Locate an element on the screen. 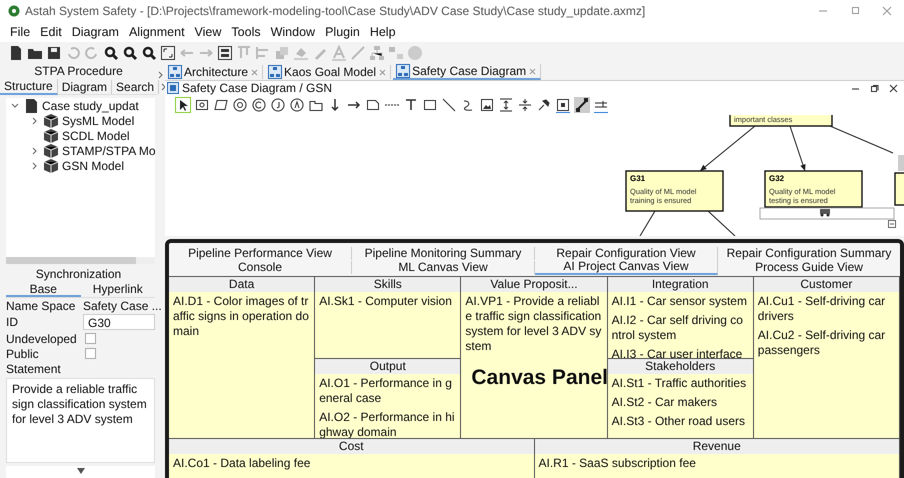 Image resolution: width=904 pixels, height=478 pixels. edit-field is located at coordinates (827, 214).